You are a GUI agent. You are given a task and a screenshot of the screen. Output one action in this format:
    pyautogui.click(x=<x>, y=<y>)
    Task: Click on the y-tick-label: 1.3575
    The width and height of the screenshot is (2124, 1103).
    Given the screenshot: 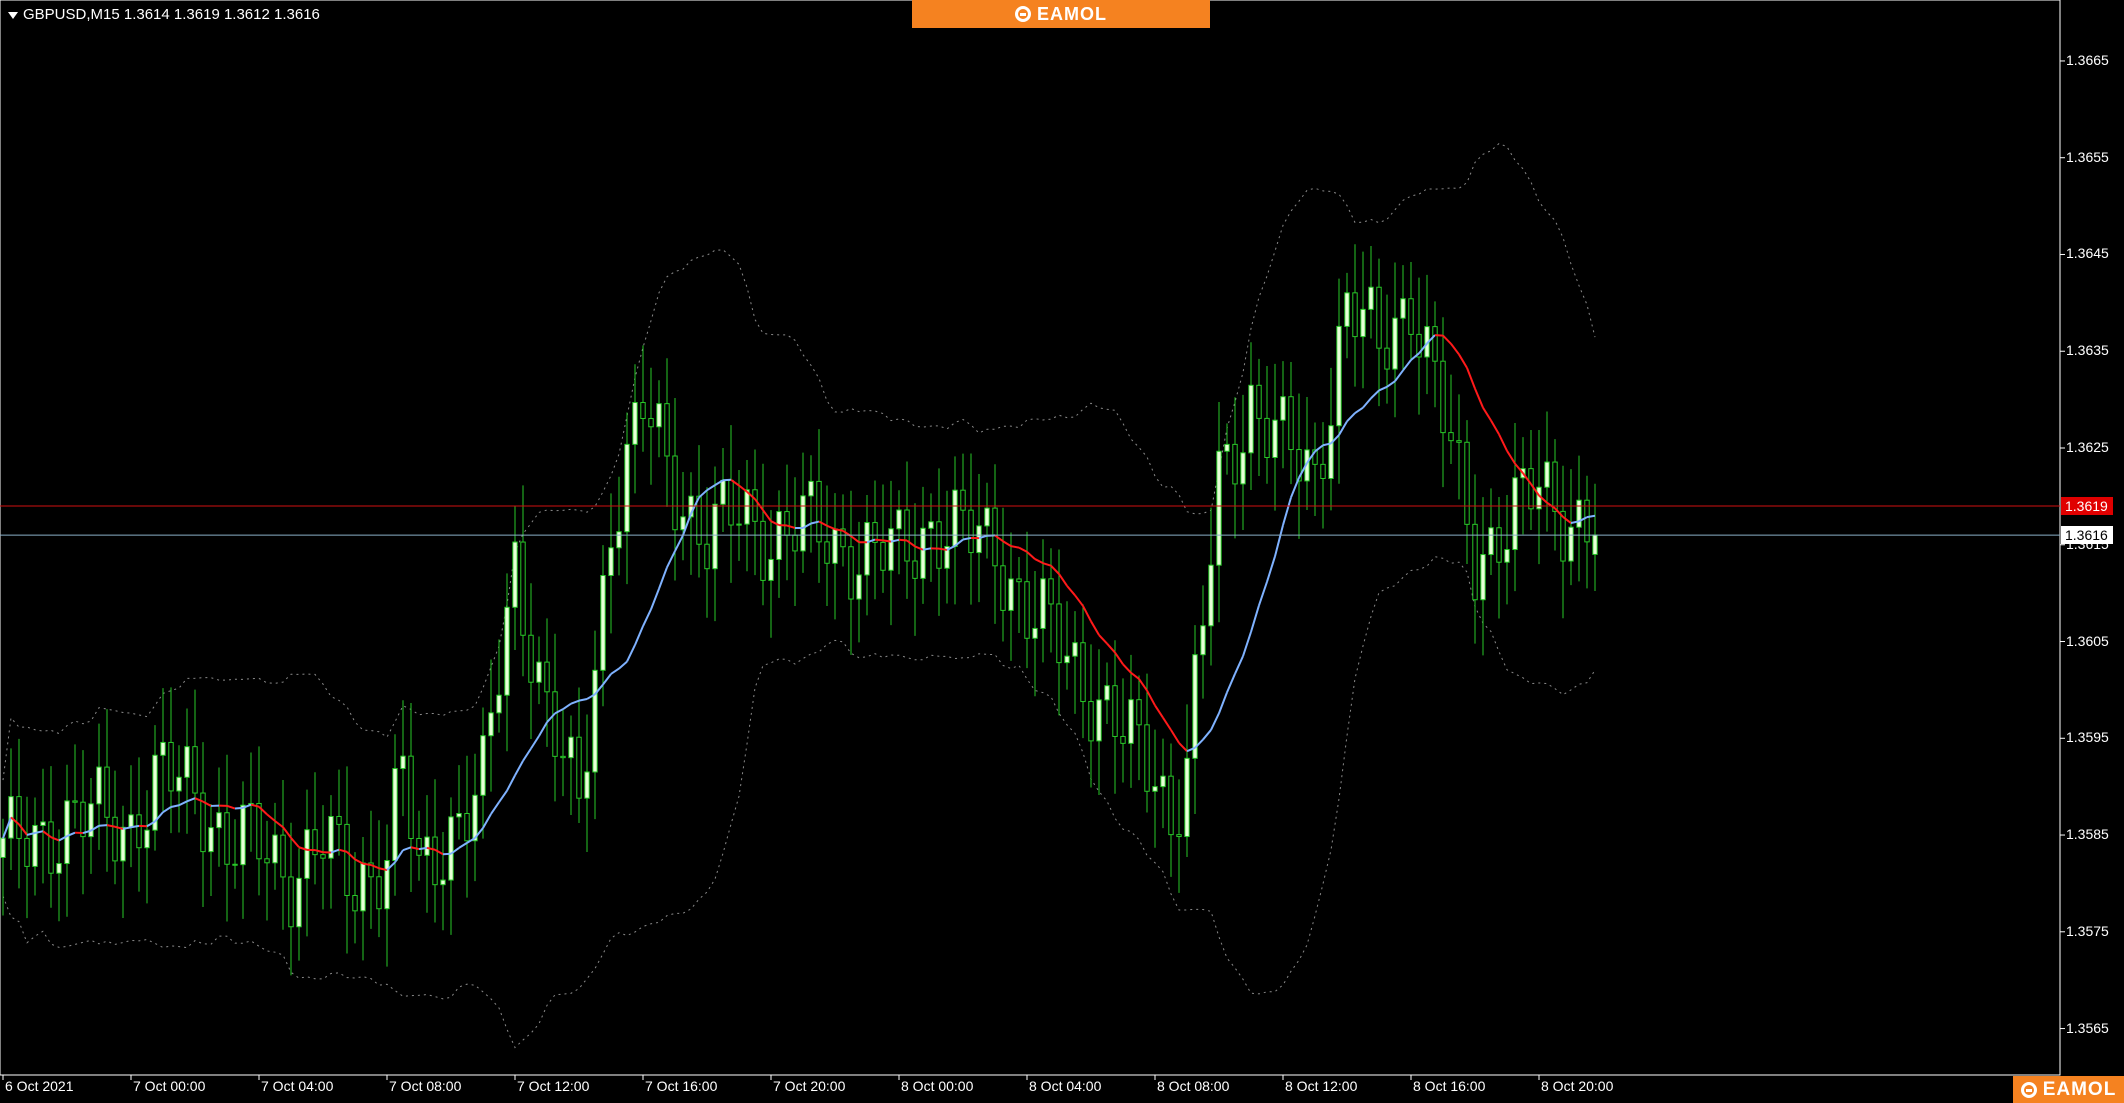 What is the action you would take?
    pyautogui.click(x=2087, y=930)
    